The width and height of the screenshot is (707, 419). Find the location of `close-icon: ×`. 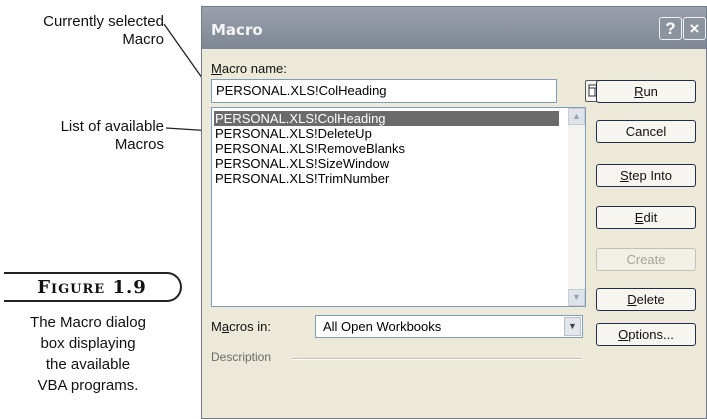

close-icon: × is located at coordinates (694, 28).